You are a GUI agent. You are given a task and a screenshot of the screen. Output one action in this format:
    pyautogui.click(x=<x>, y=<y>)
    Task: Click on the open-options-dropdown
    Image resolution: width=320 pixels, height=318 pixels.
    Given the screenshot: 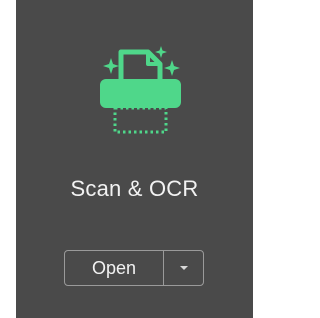 What is the action you would take?
    pyautogui.click(x=183, y=268)
    